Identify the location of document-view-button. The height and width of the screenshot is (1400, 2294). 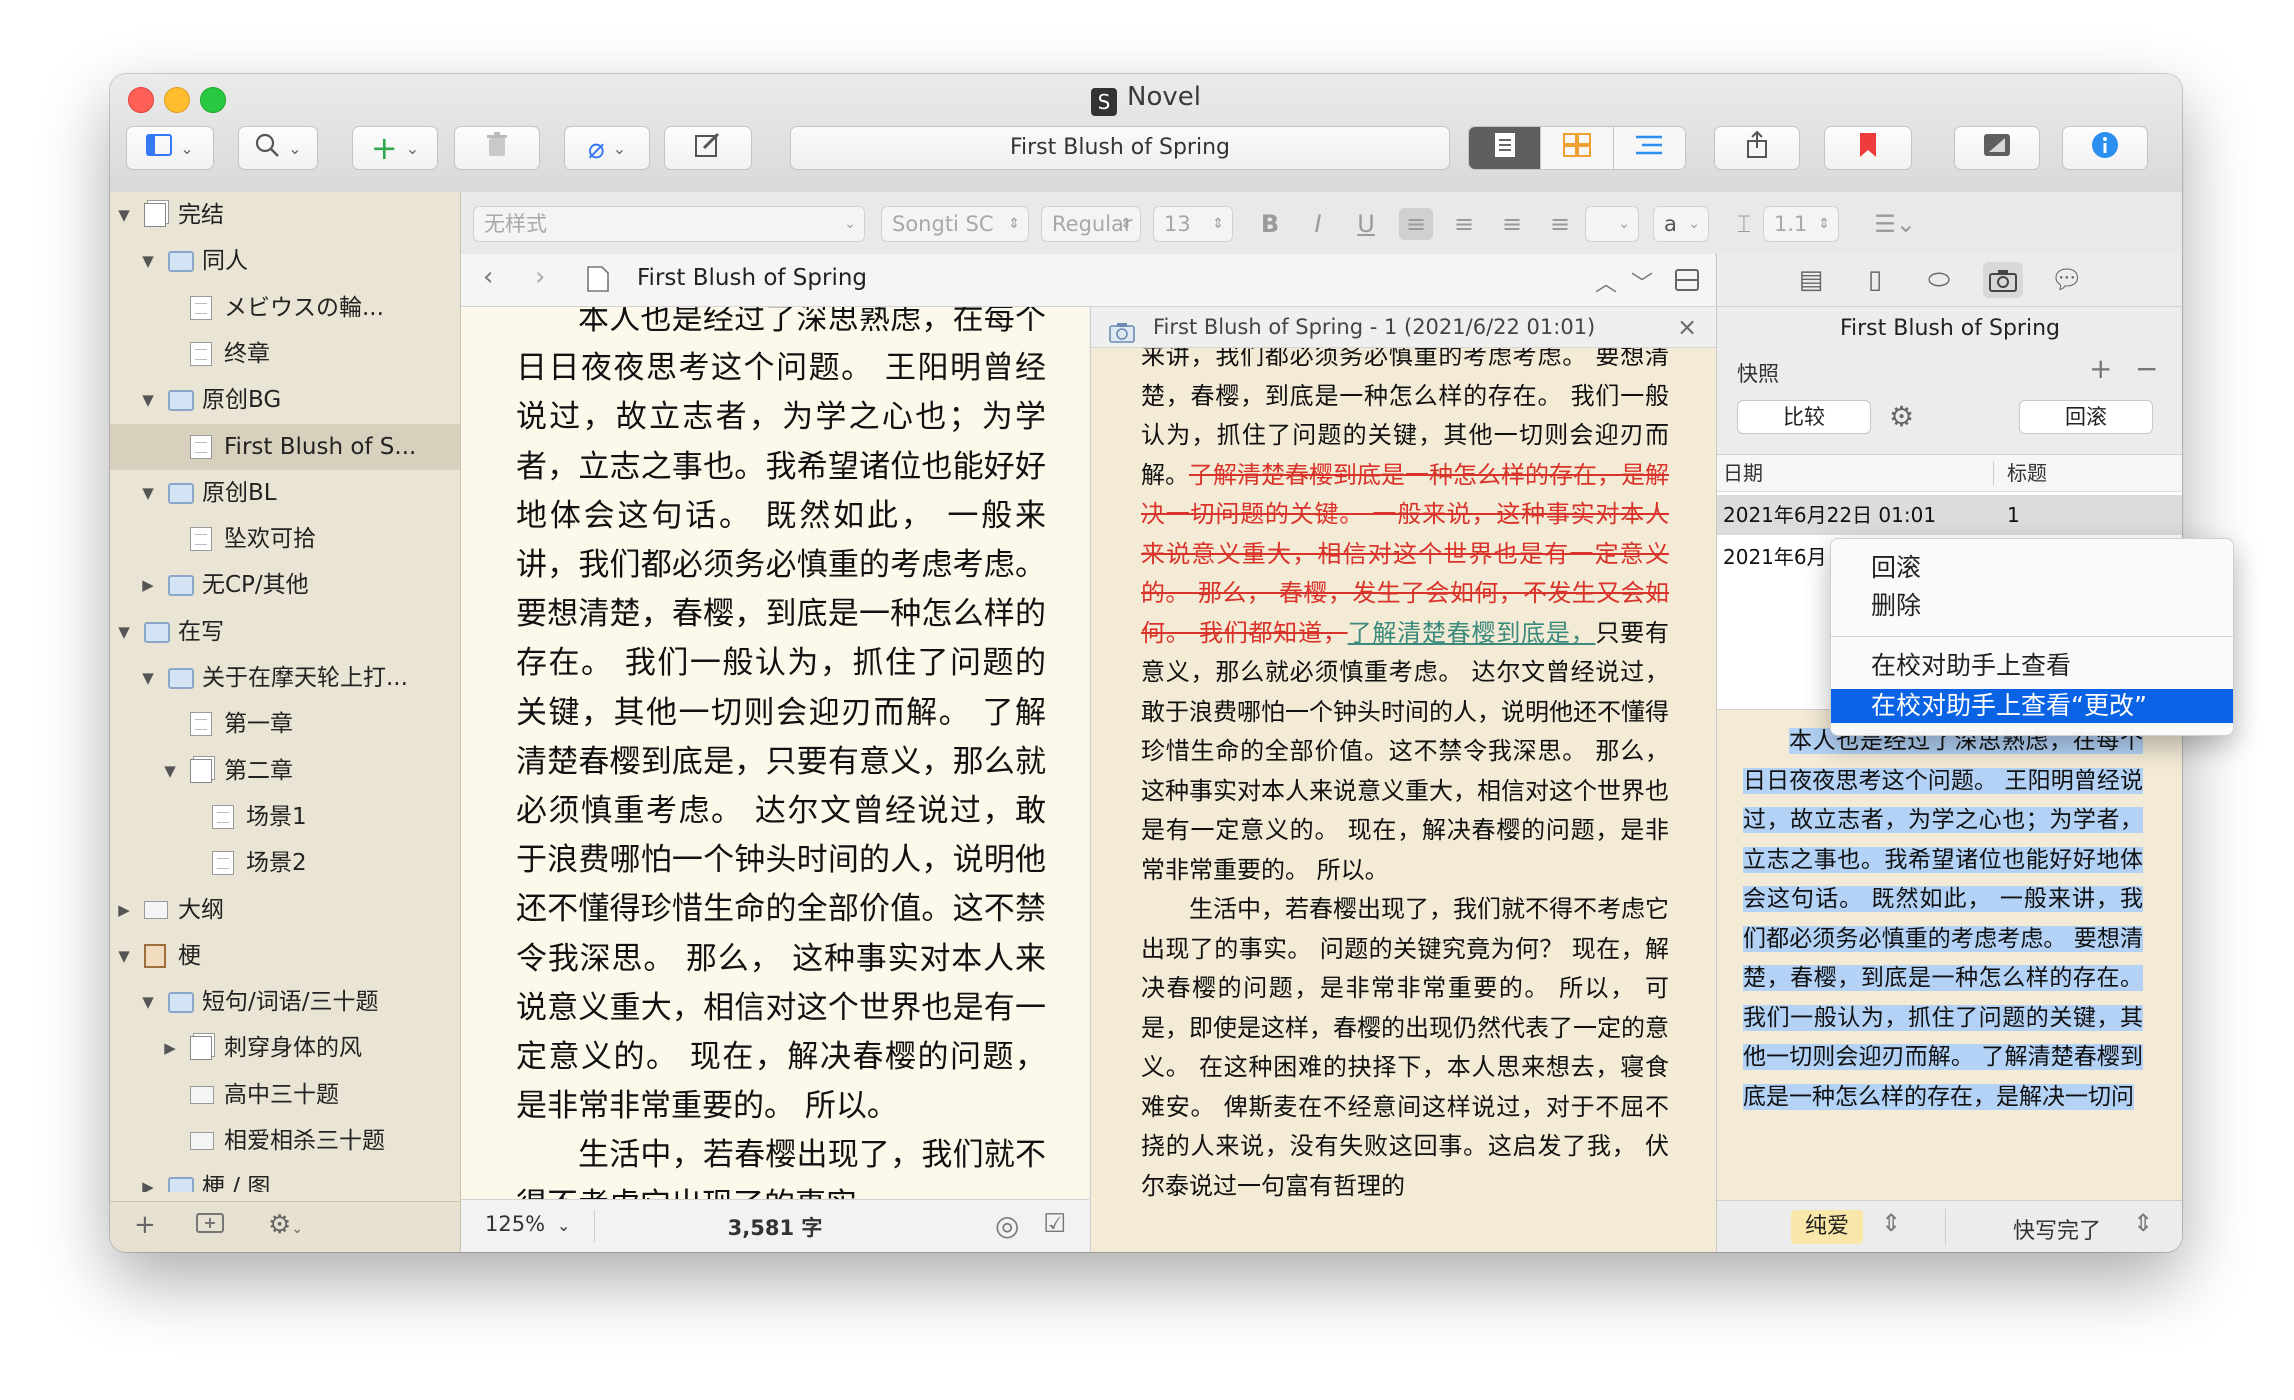
(1505, 148).